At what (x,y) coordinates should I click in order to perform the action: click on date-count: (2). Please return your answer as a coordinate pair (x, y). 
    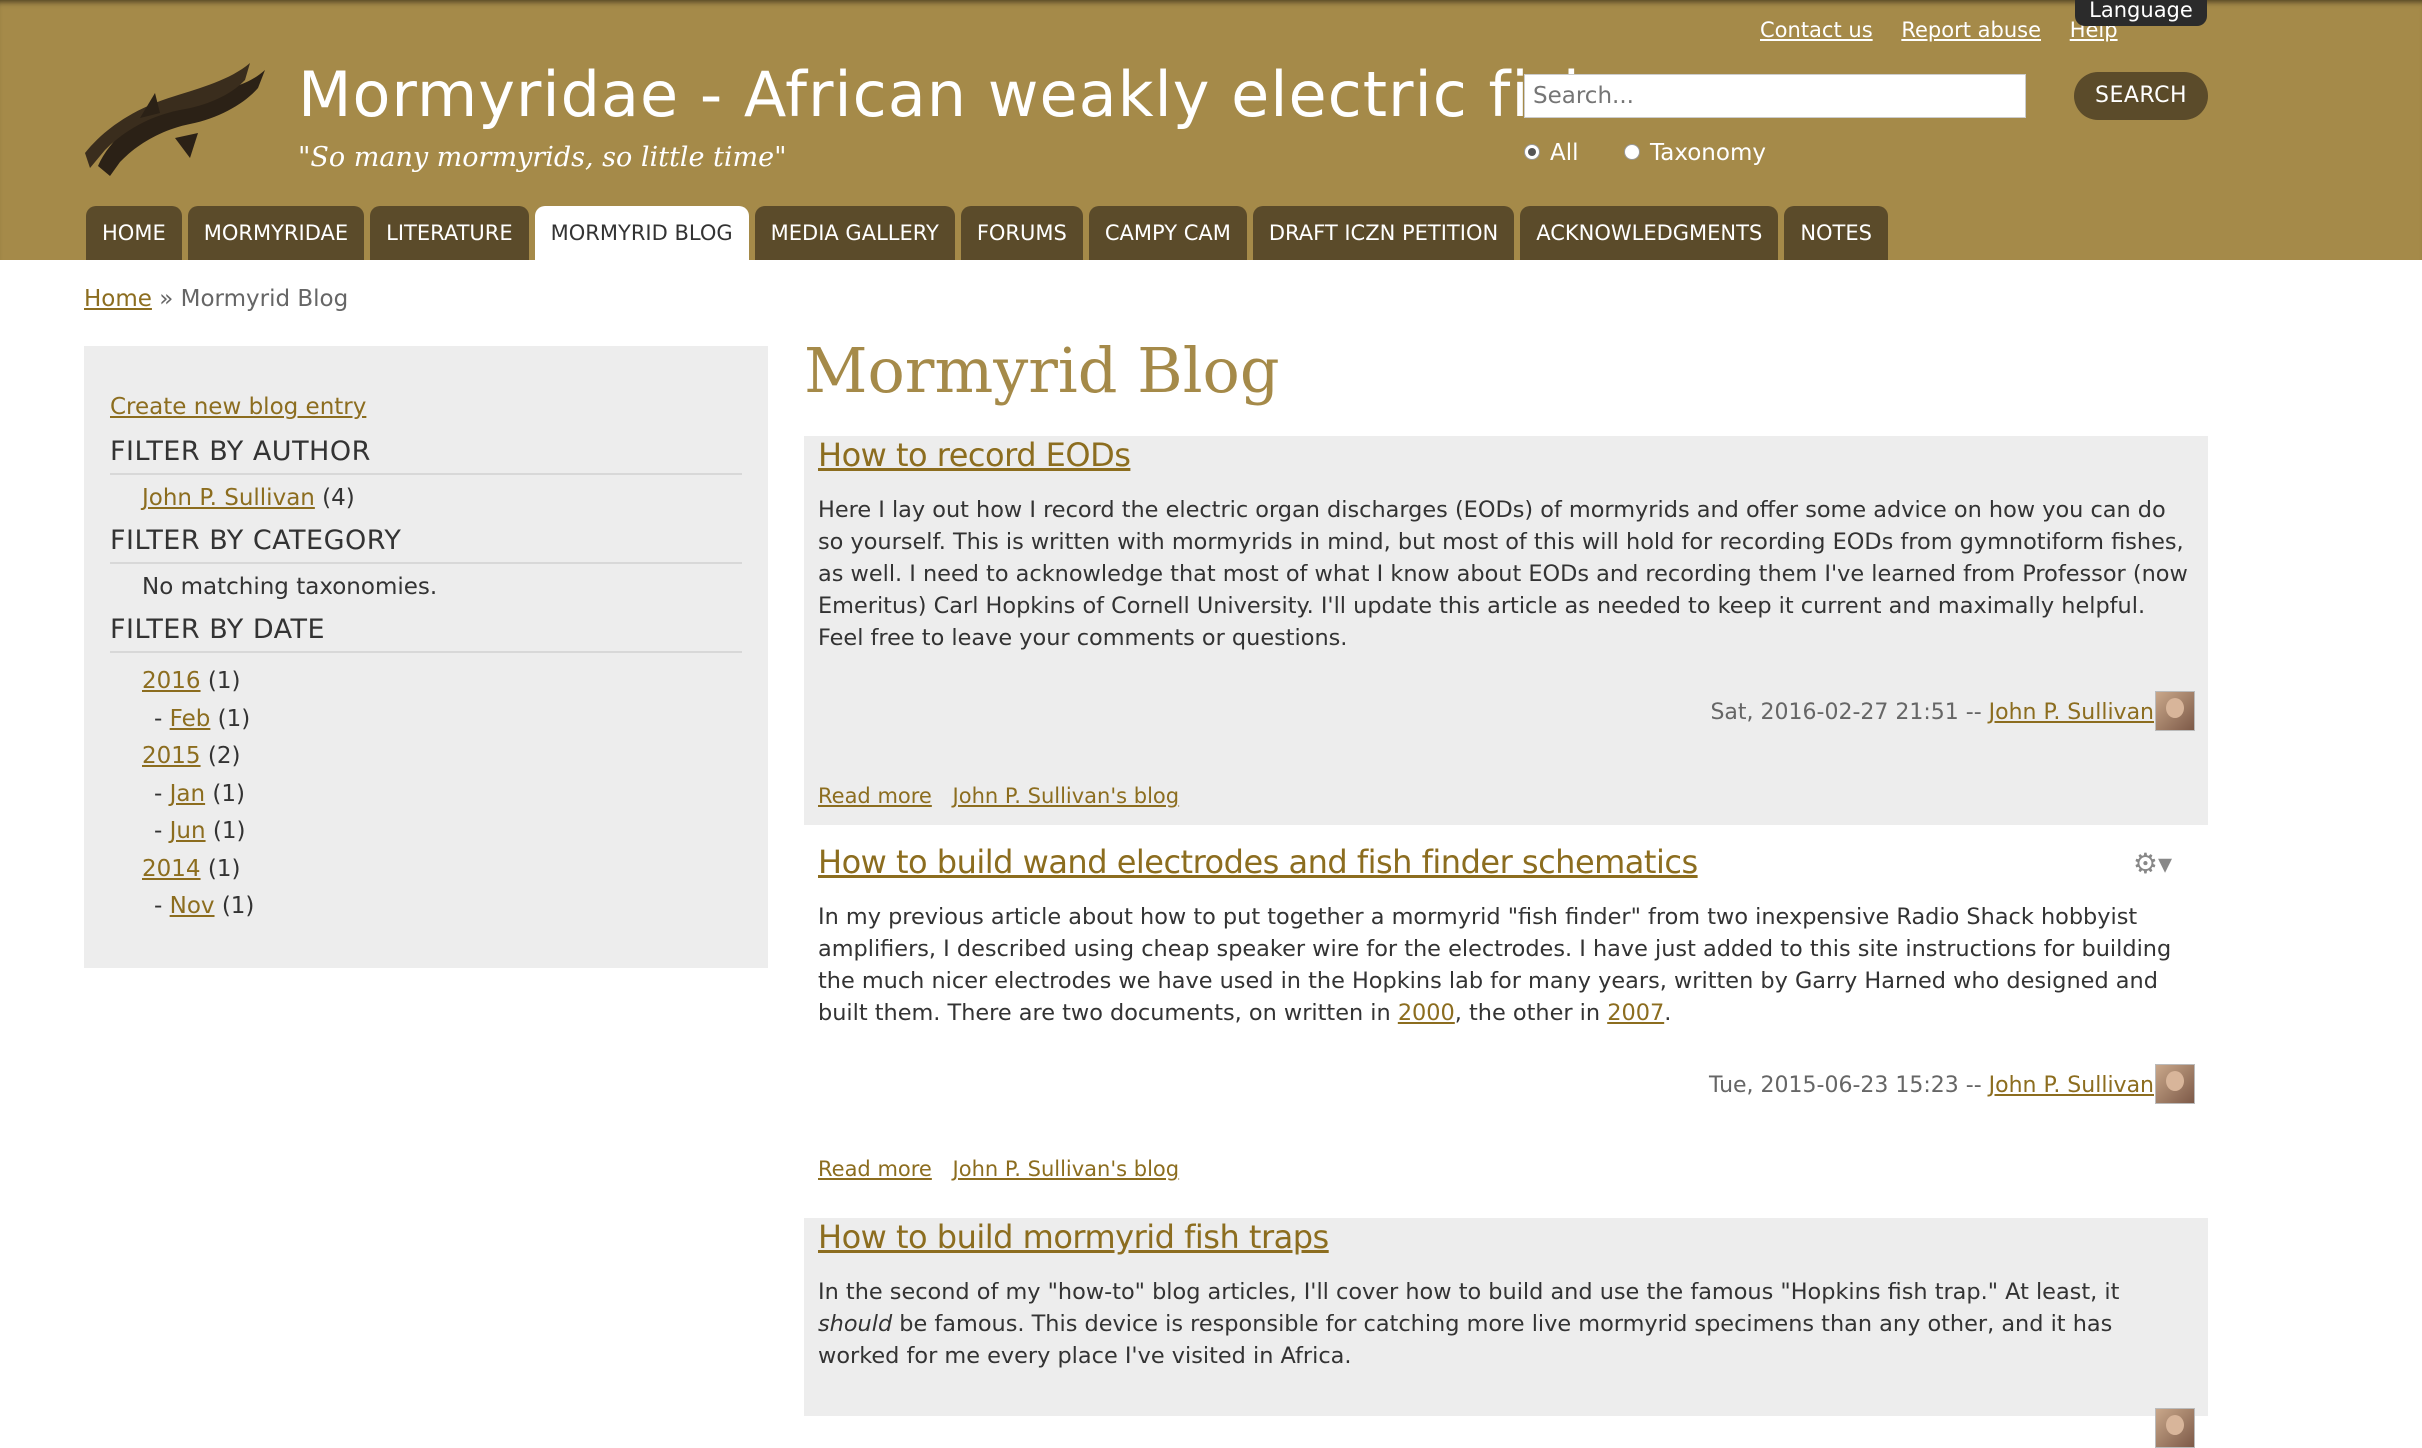
    Looking at the image, I should click on (224, 756).